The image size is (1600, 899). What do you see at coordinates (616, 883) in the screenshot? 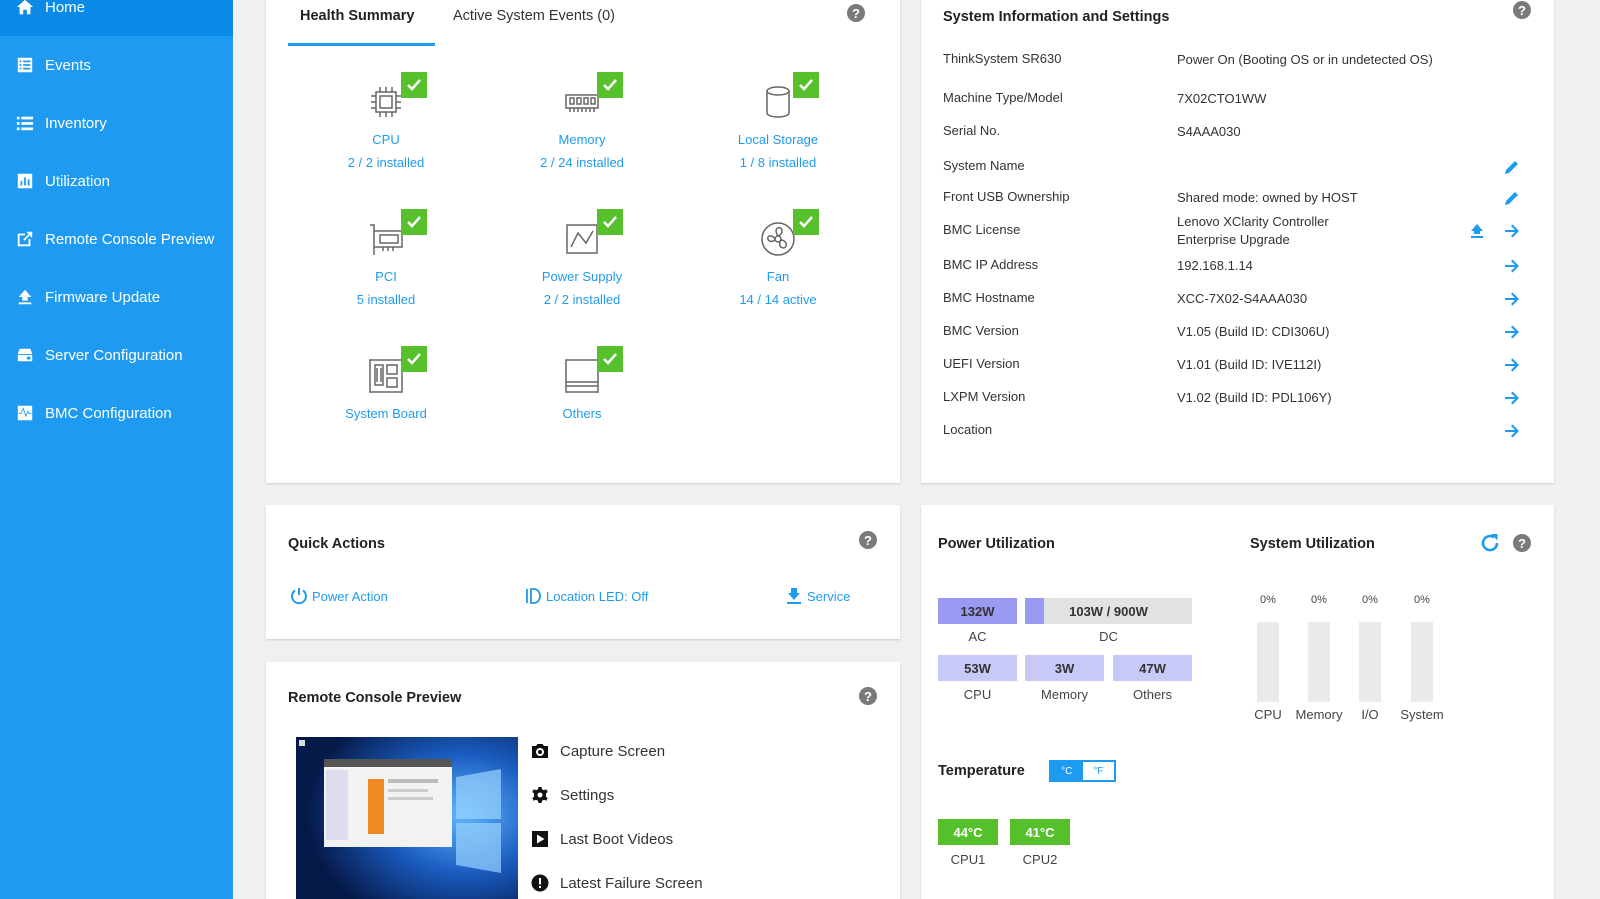
I see `latest-failure-screen-button: Latest Failure Screen` at bounding box center [616, 883].